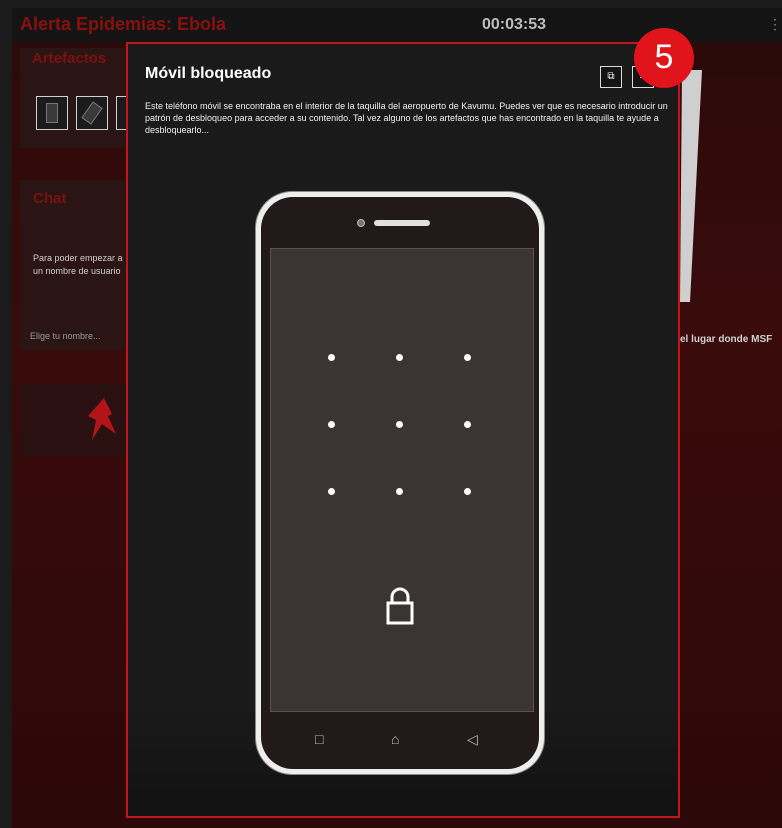 The height and width of the screenshot is (828, 782). Describe the element at coordinates (726, 339) in the screenshot. I see `background-text: el lugar donde MSF` at that location.